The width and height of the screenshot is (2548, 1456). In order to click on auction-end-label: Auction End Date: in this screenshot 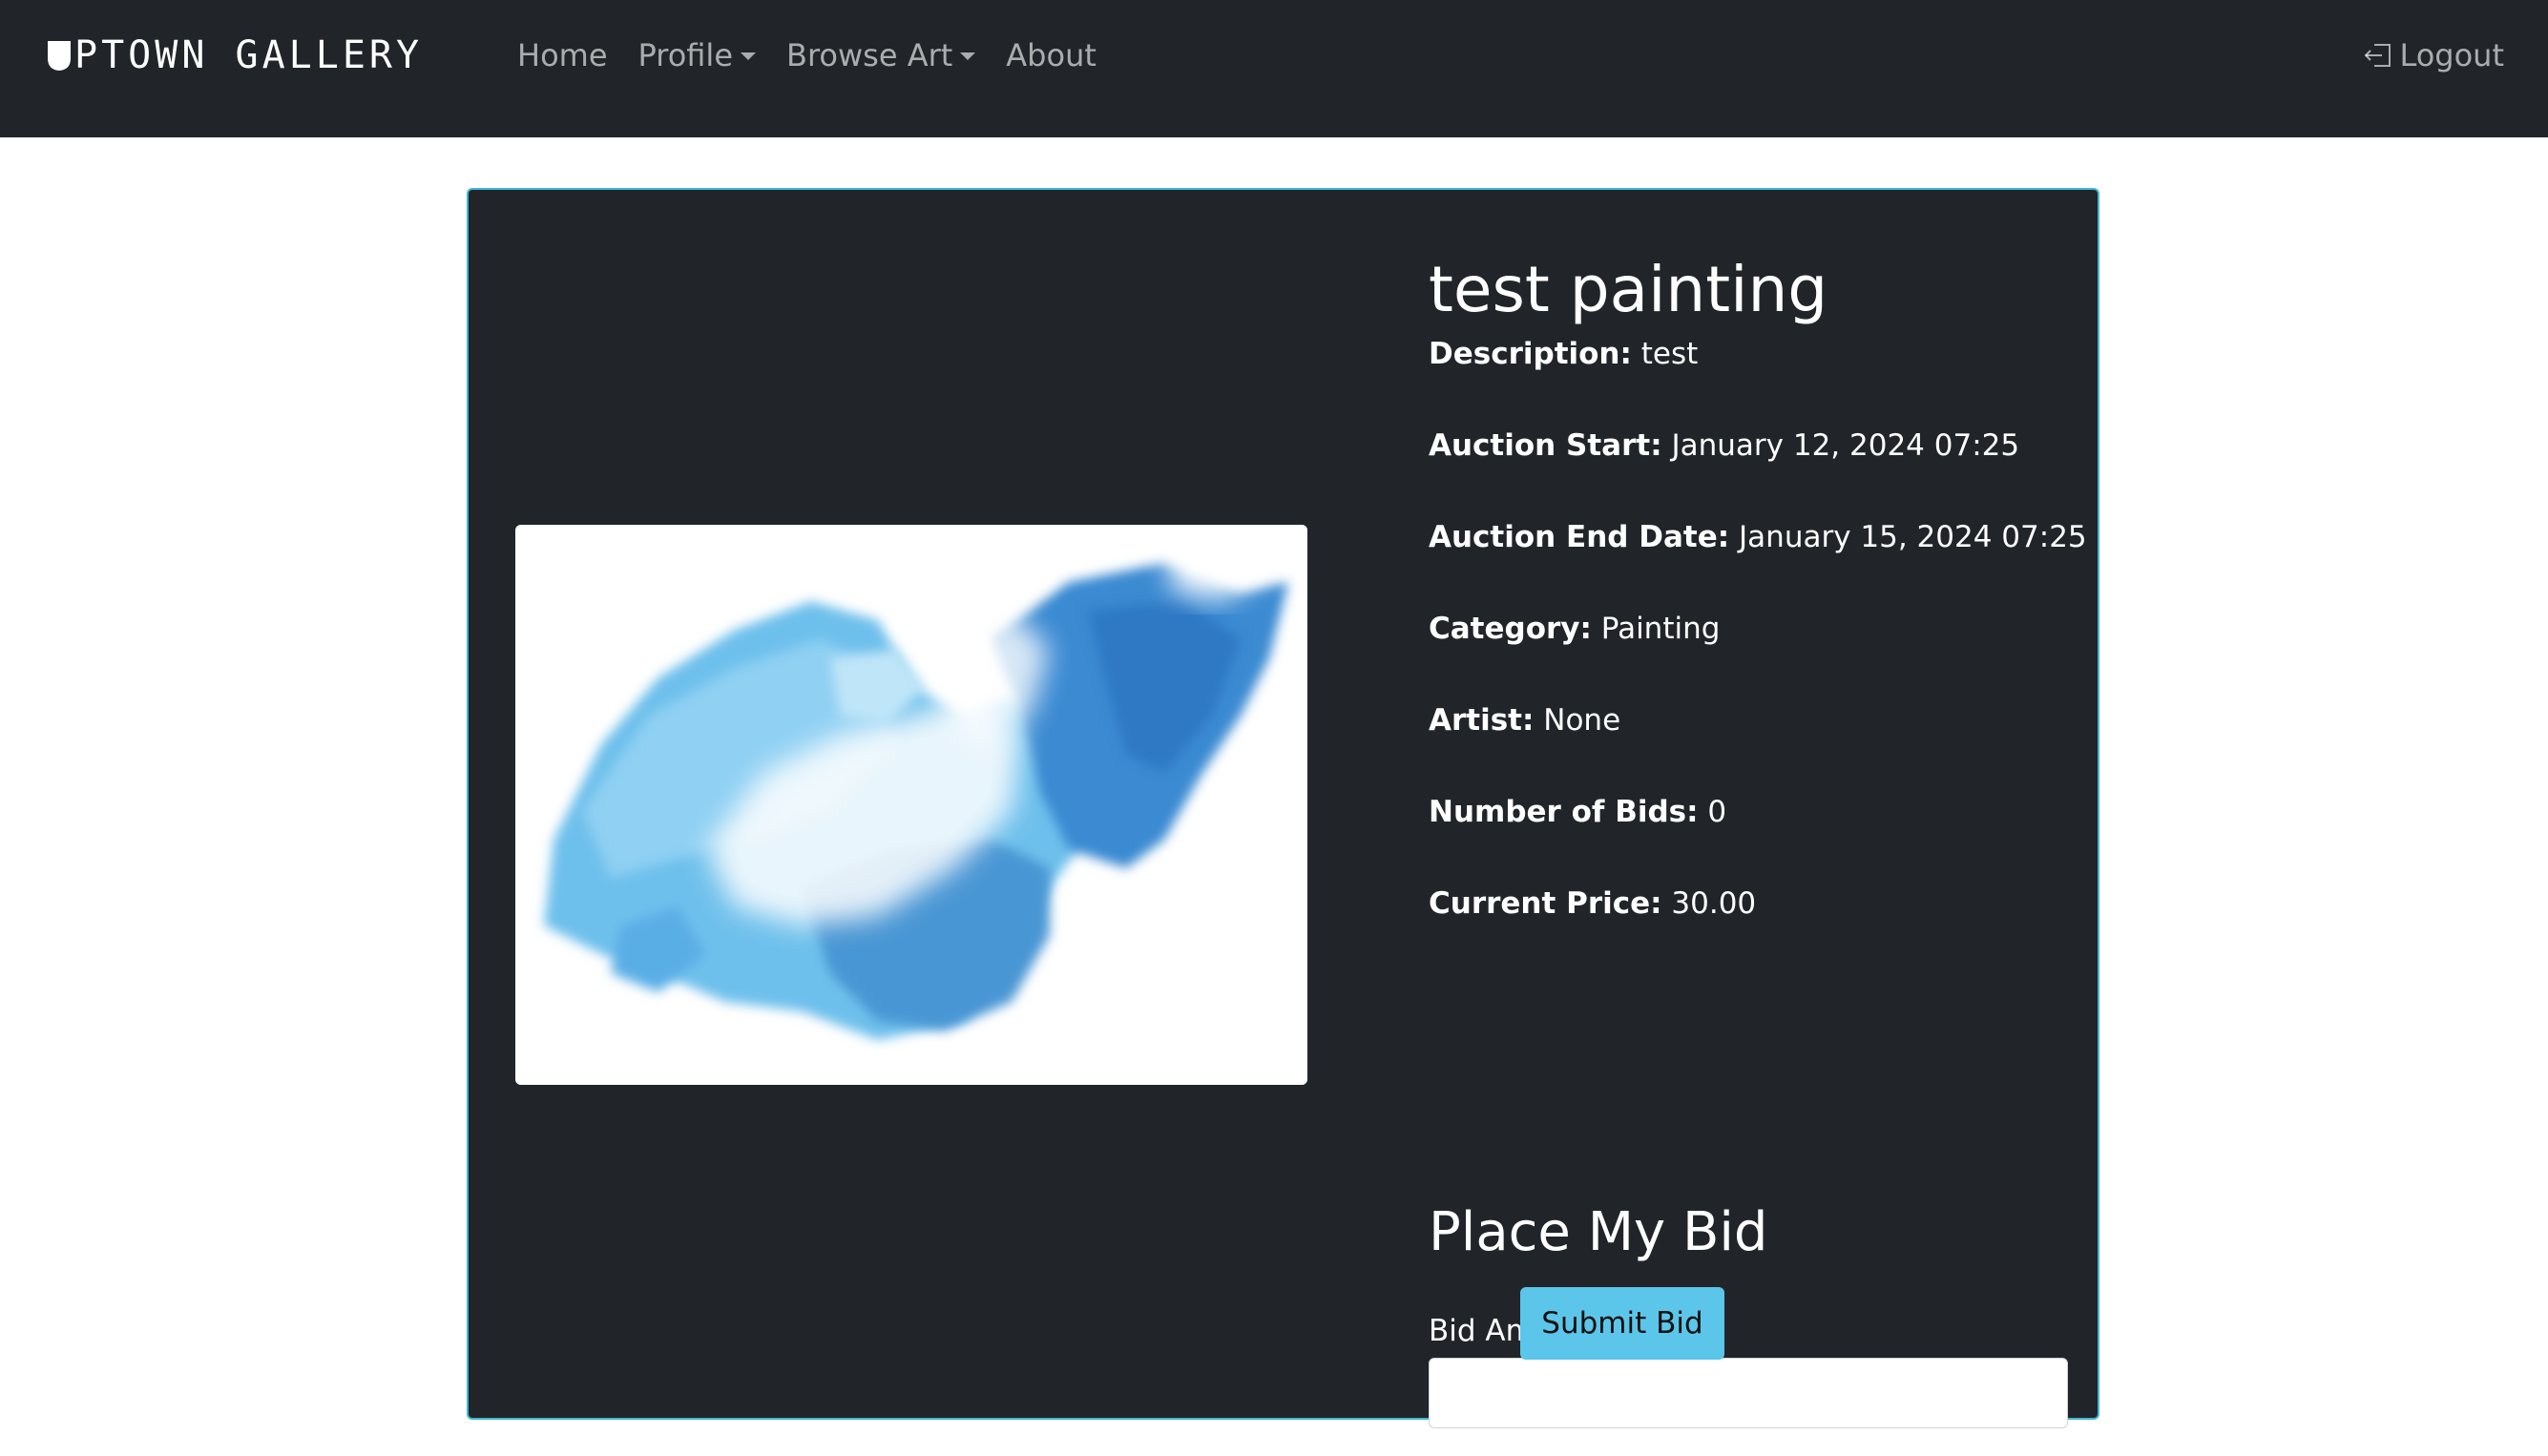, I will do `click(1579, 537)`.